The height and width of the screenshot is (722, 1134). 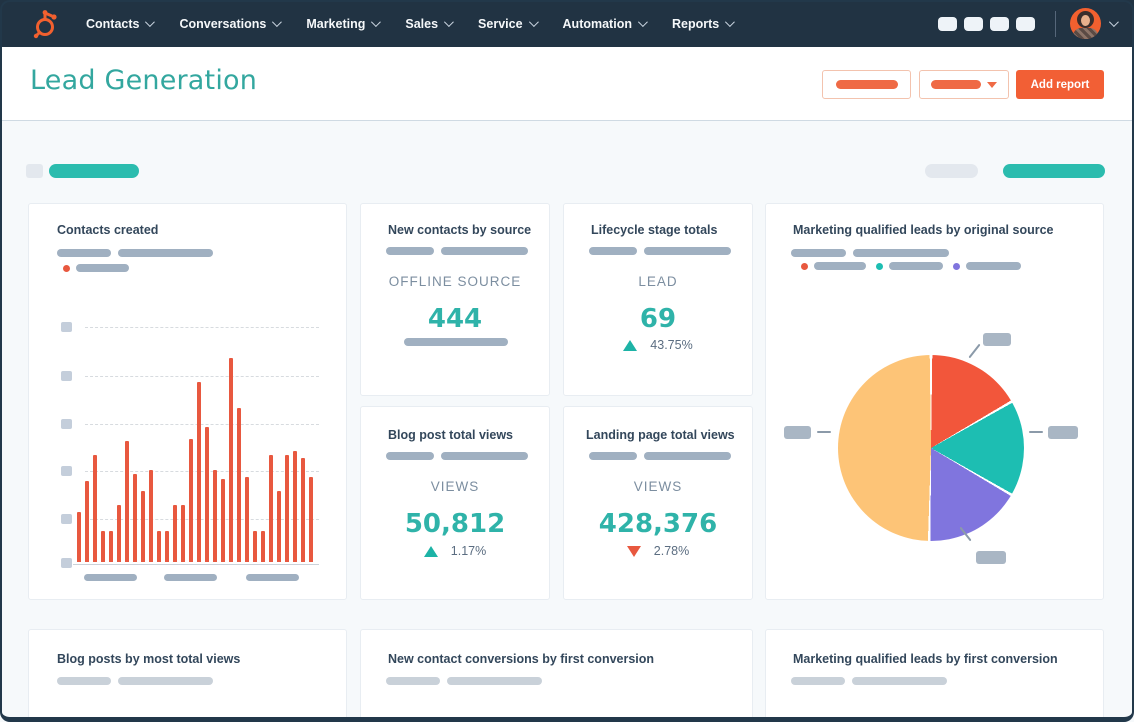 I want to click on nav-item-label: Contacts, so click(x=113, y=23).